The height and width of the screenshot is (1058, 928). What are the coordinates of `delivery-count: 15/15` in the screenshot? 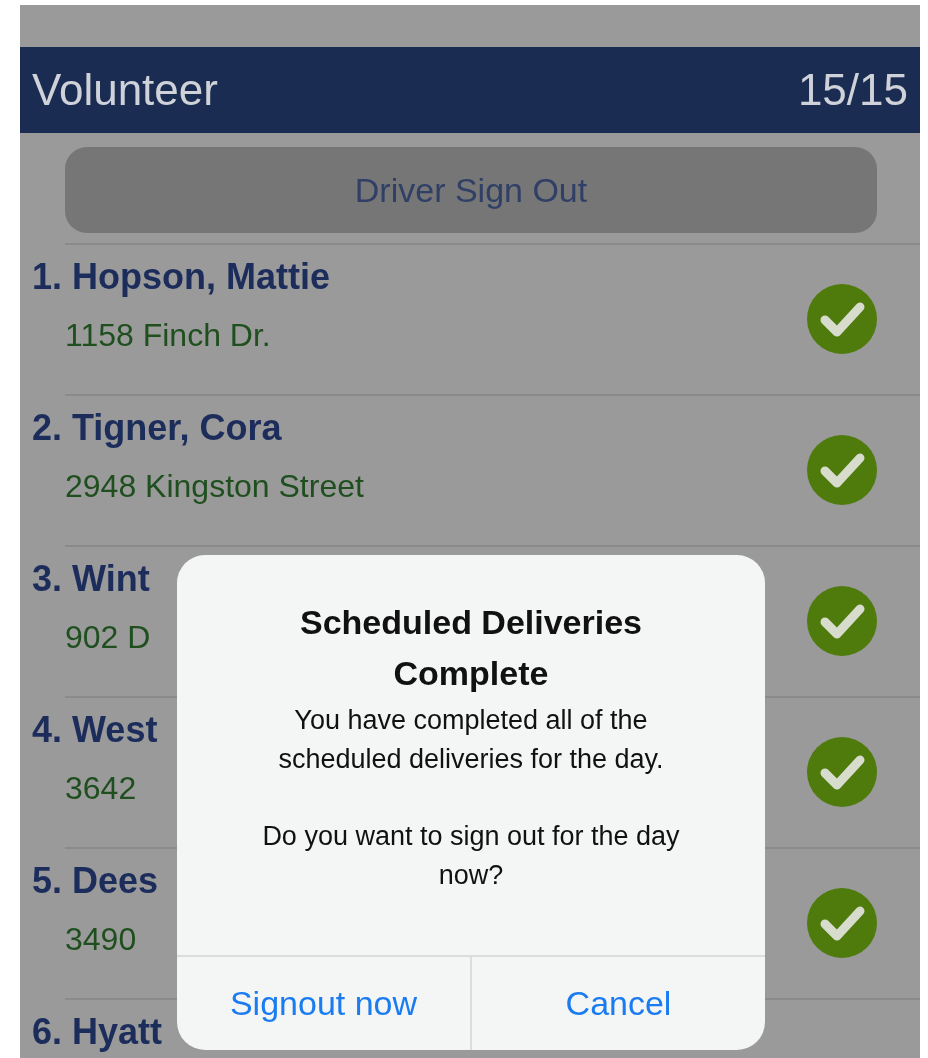 It's located at (852, 90).